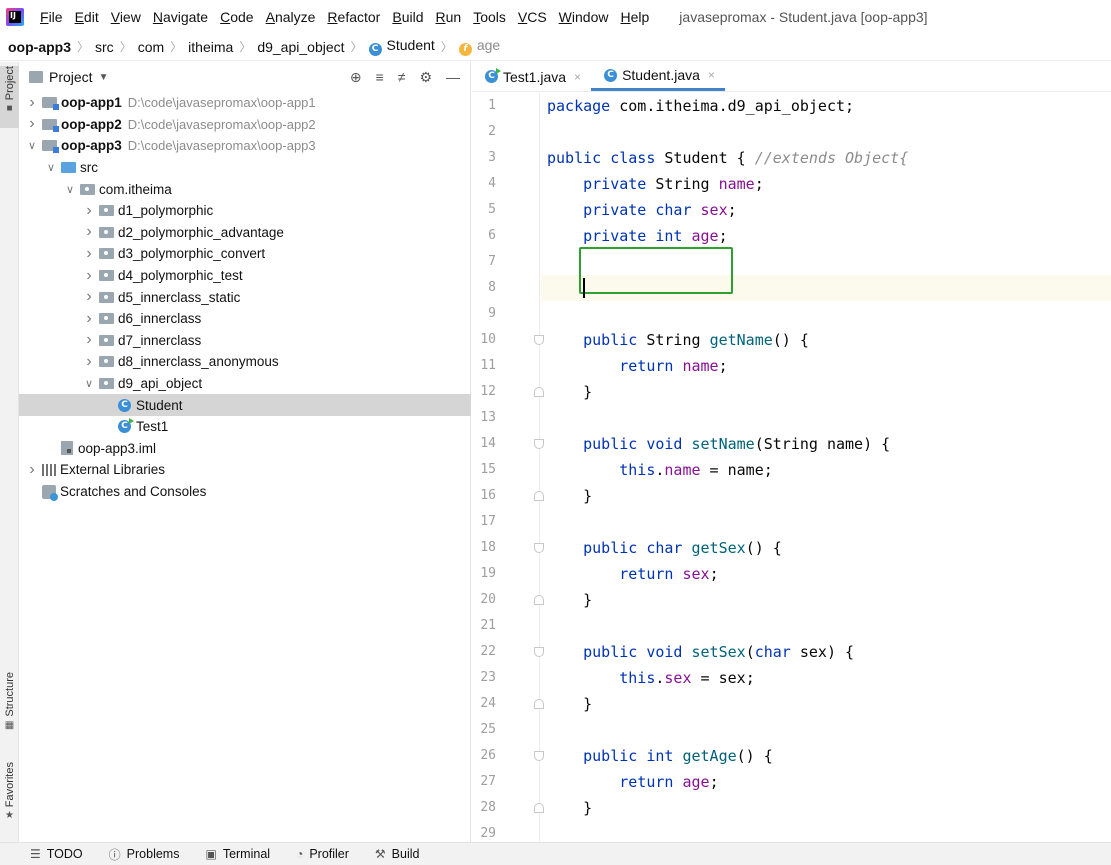 The image size is (1111, 865). I want to click on breadcrumb-item: oop-app3, so click(39, 47).